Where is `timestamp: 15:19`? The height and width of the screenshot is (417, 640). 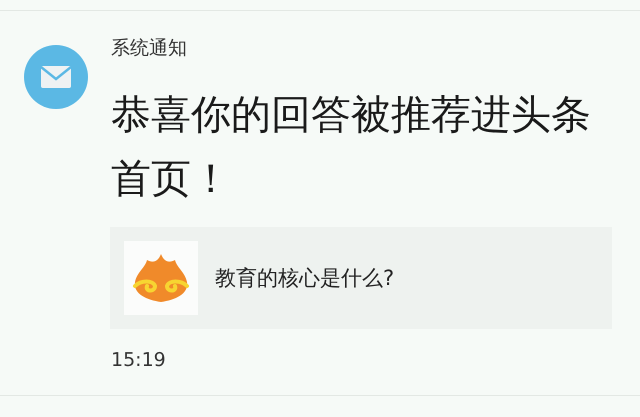
timestamp: 15:19 is located at coordinates (139, 360).